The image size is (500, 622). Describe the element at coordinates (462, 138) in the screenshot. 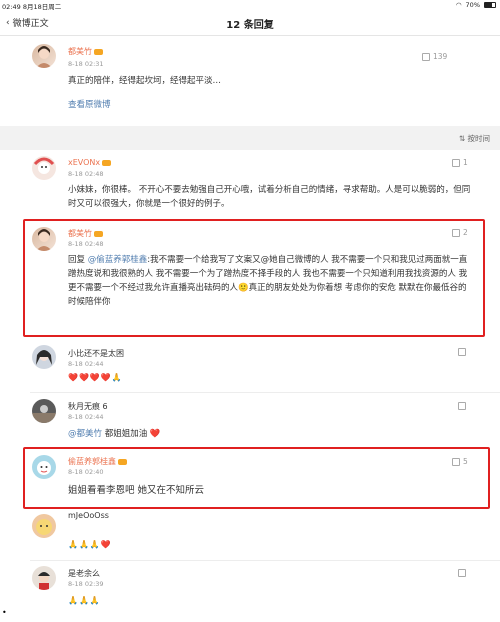

I see `sort-icon: ⇅` at that location.